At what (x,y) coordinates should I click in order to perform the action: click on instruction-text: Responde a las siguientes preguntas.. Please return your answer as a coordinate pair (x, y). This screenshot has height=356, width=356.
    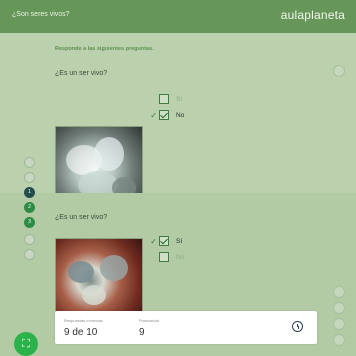
    Looking at the image, I should click on (104, 49).